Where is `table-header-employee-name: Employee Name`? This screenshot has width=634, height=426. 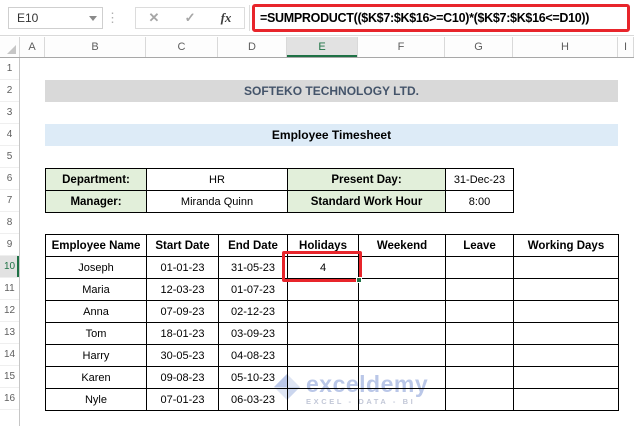
table-header-employee-name: Employee Name is located at coordinates (96, 246).